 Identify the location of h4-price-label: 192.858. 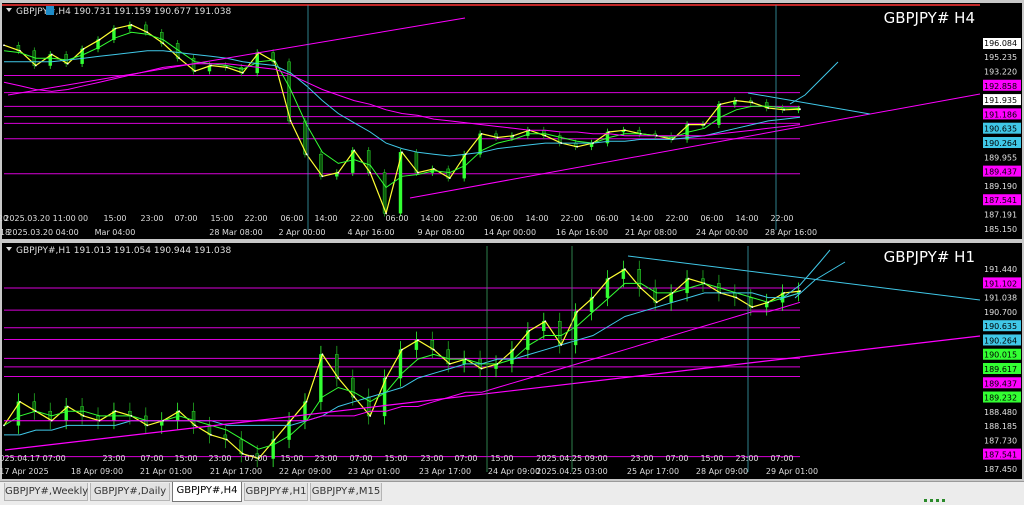
(1000, 86).